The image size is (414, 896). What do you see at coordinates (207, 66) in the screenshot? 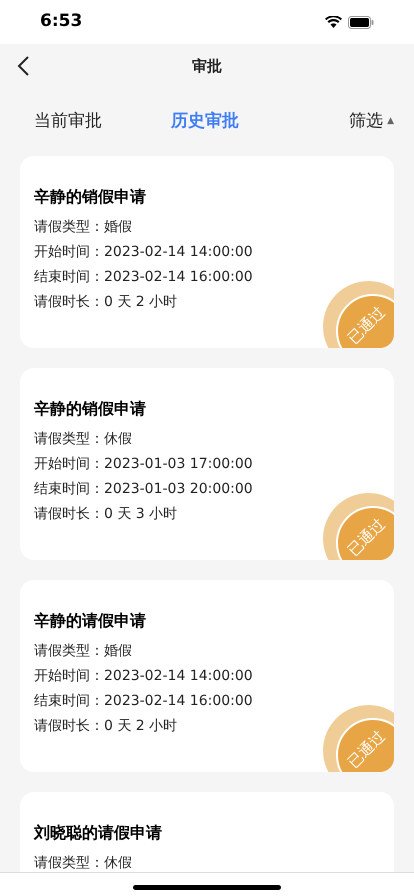
I see `page-title: 审批` at bounding box center [207, 66].